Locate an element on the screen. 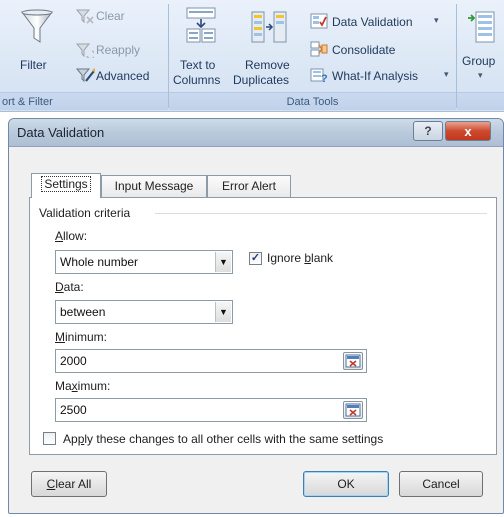  group-button: Group ▾ is located at coordinates (483, 47).